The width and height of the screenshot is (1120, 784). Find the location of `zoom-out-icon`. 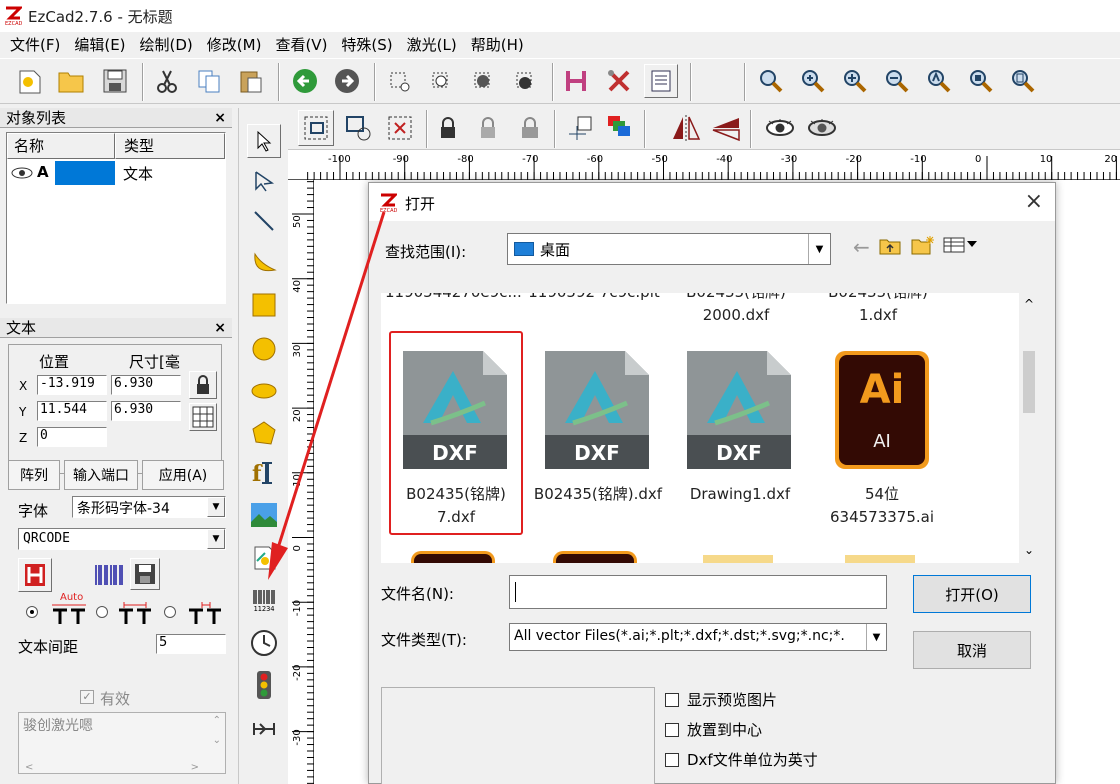

zoom-out-icon is located at coordinates (897, 81).